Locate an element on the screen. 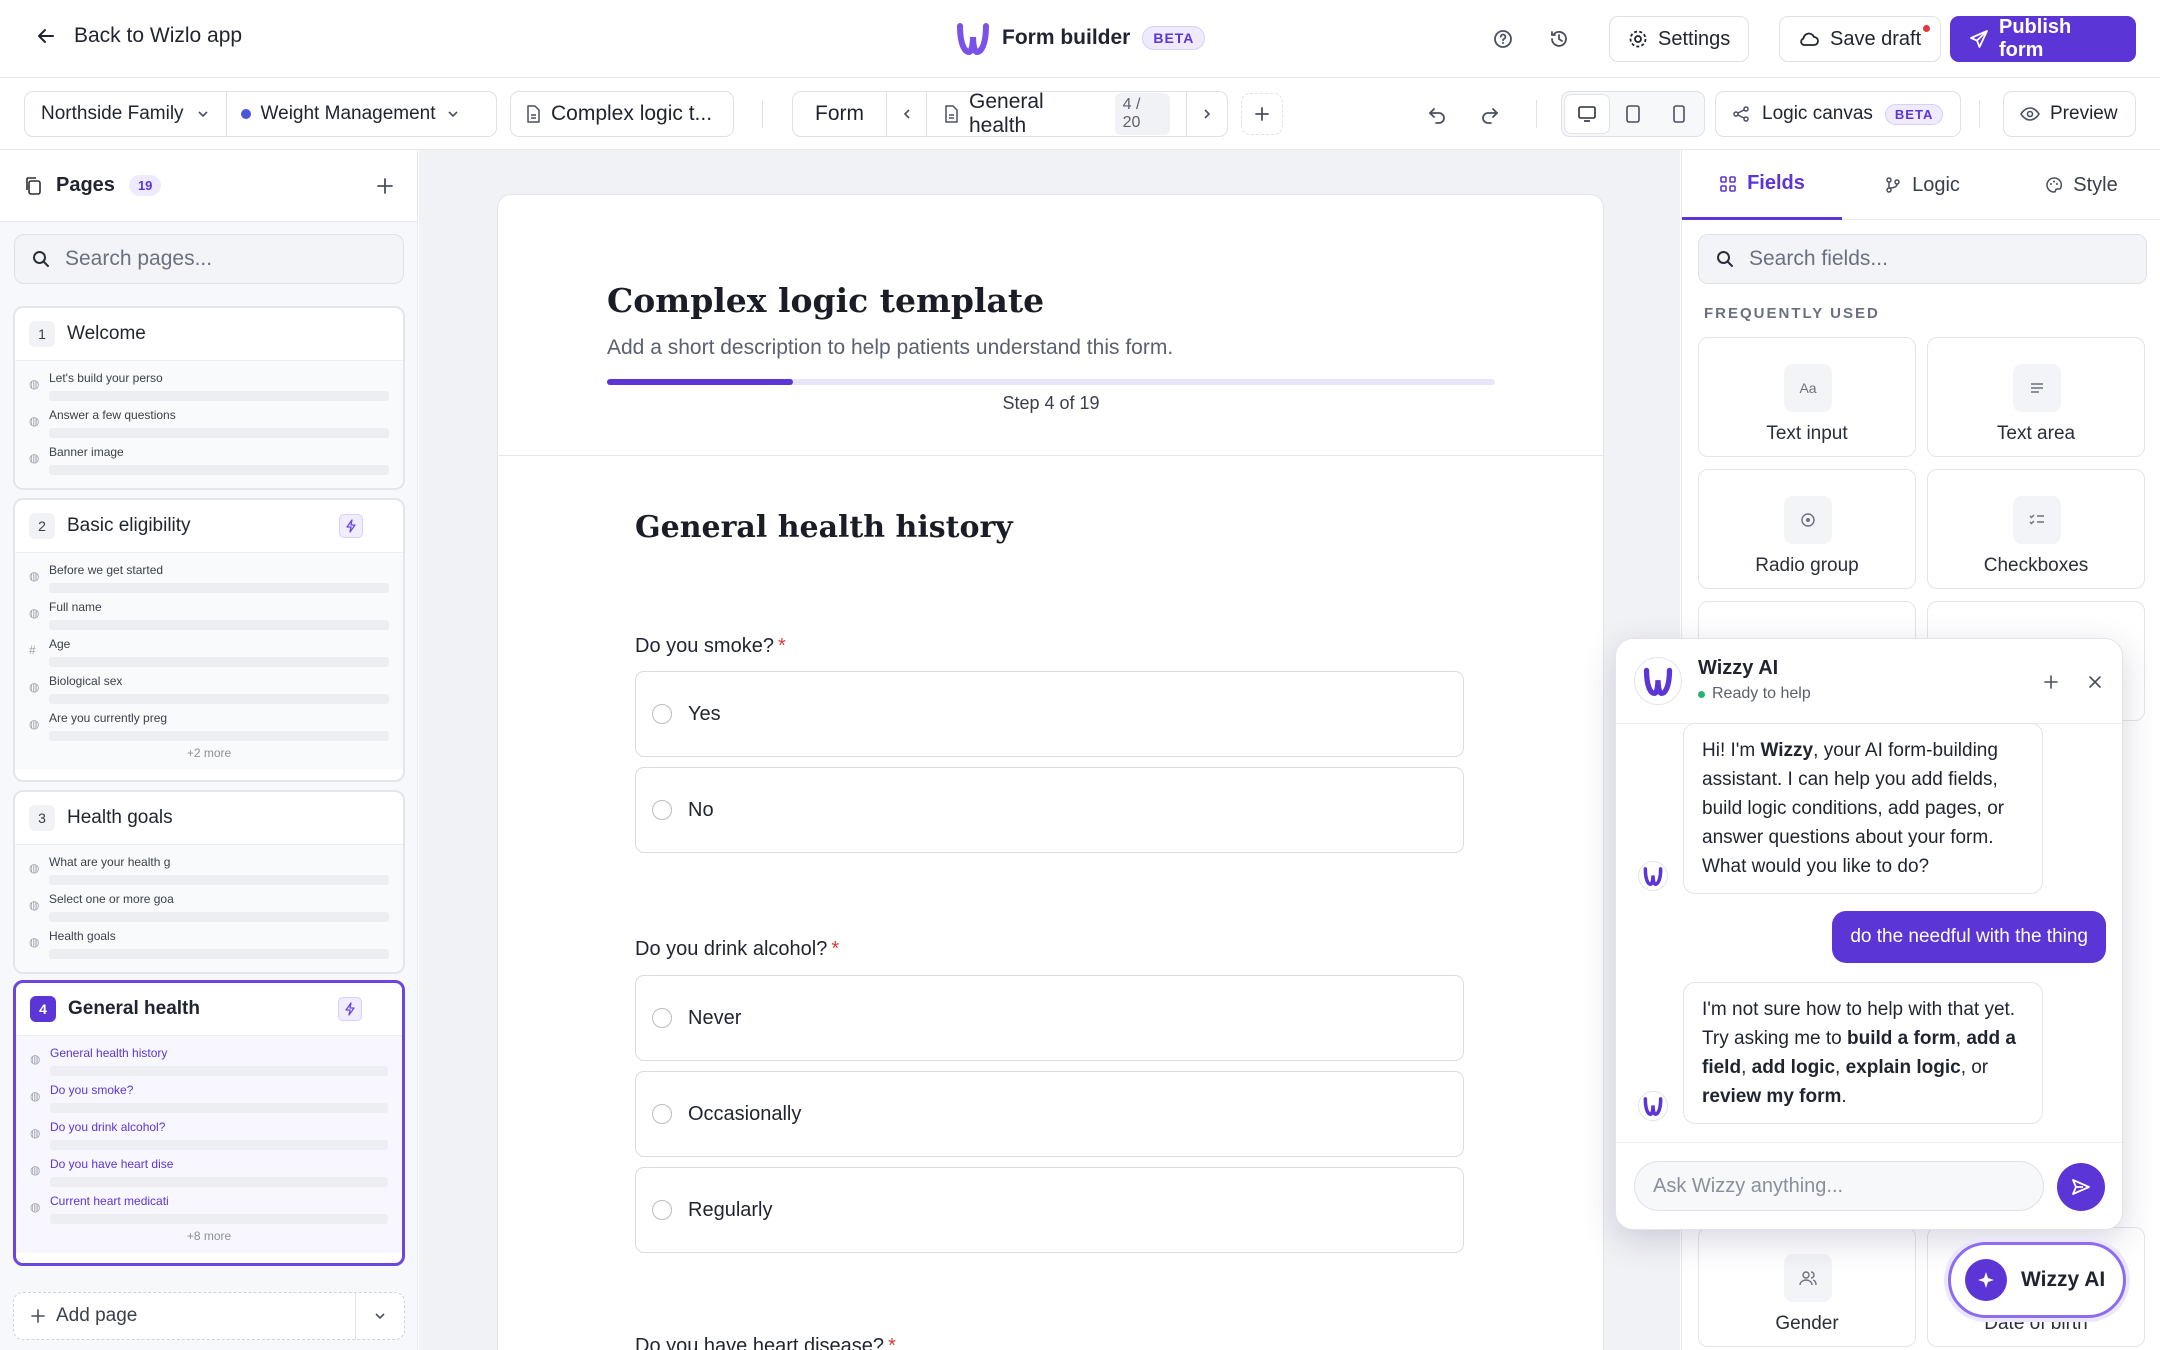  send-message-button is located at coordinates (2081, 1187).